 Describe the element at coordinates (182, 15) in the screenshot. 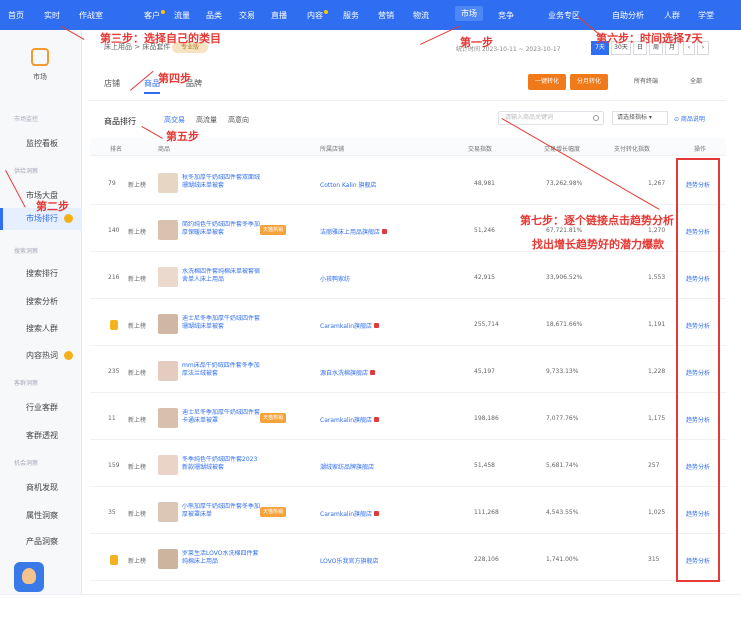

I see `nav-item: 流量` at that location.